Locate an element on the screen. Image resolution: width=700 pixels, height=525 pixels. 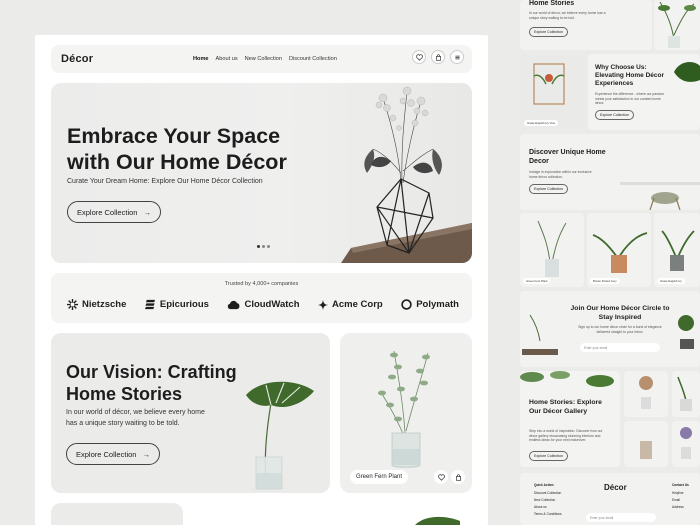
brand-polymath: Polymath is located at coordinates (430, 304).